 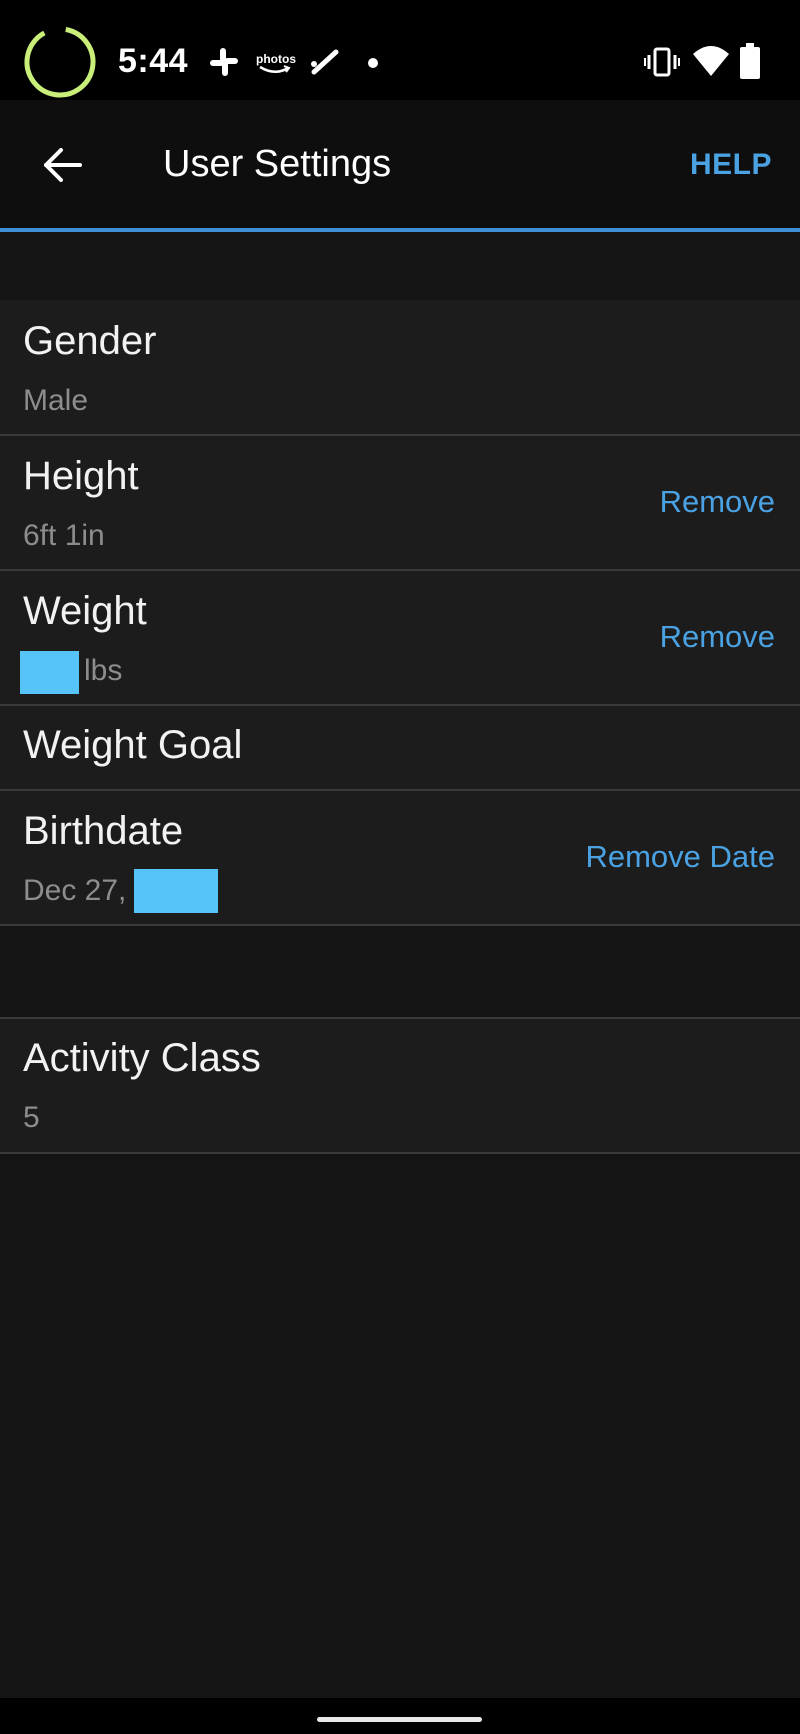 I want to click on birthdate-value: Dec 27,, so click(x=75, y=890).